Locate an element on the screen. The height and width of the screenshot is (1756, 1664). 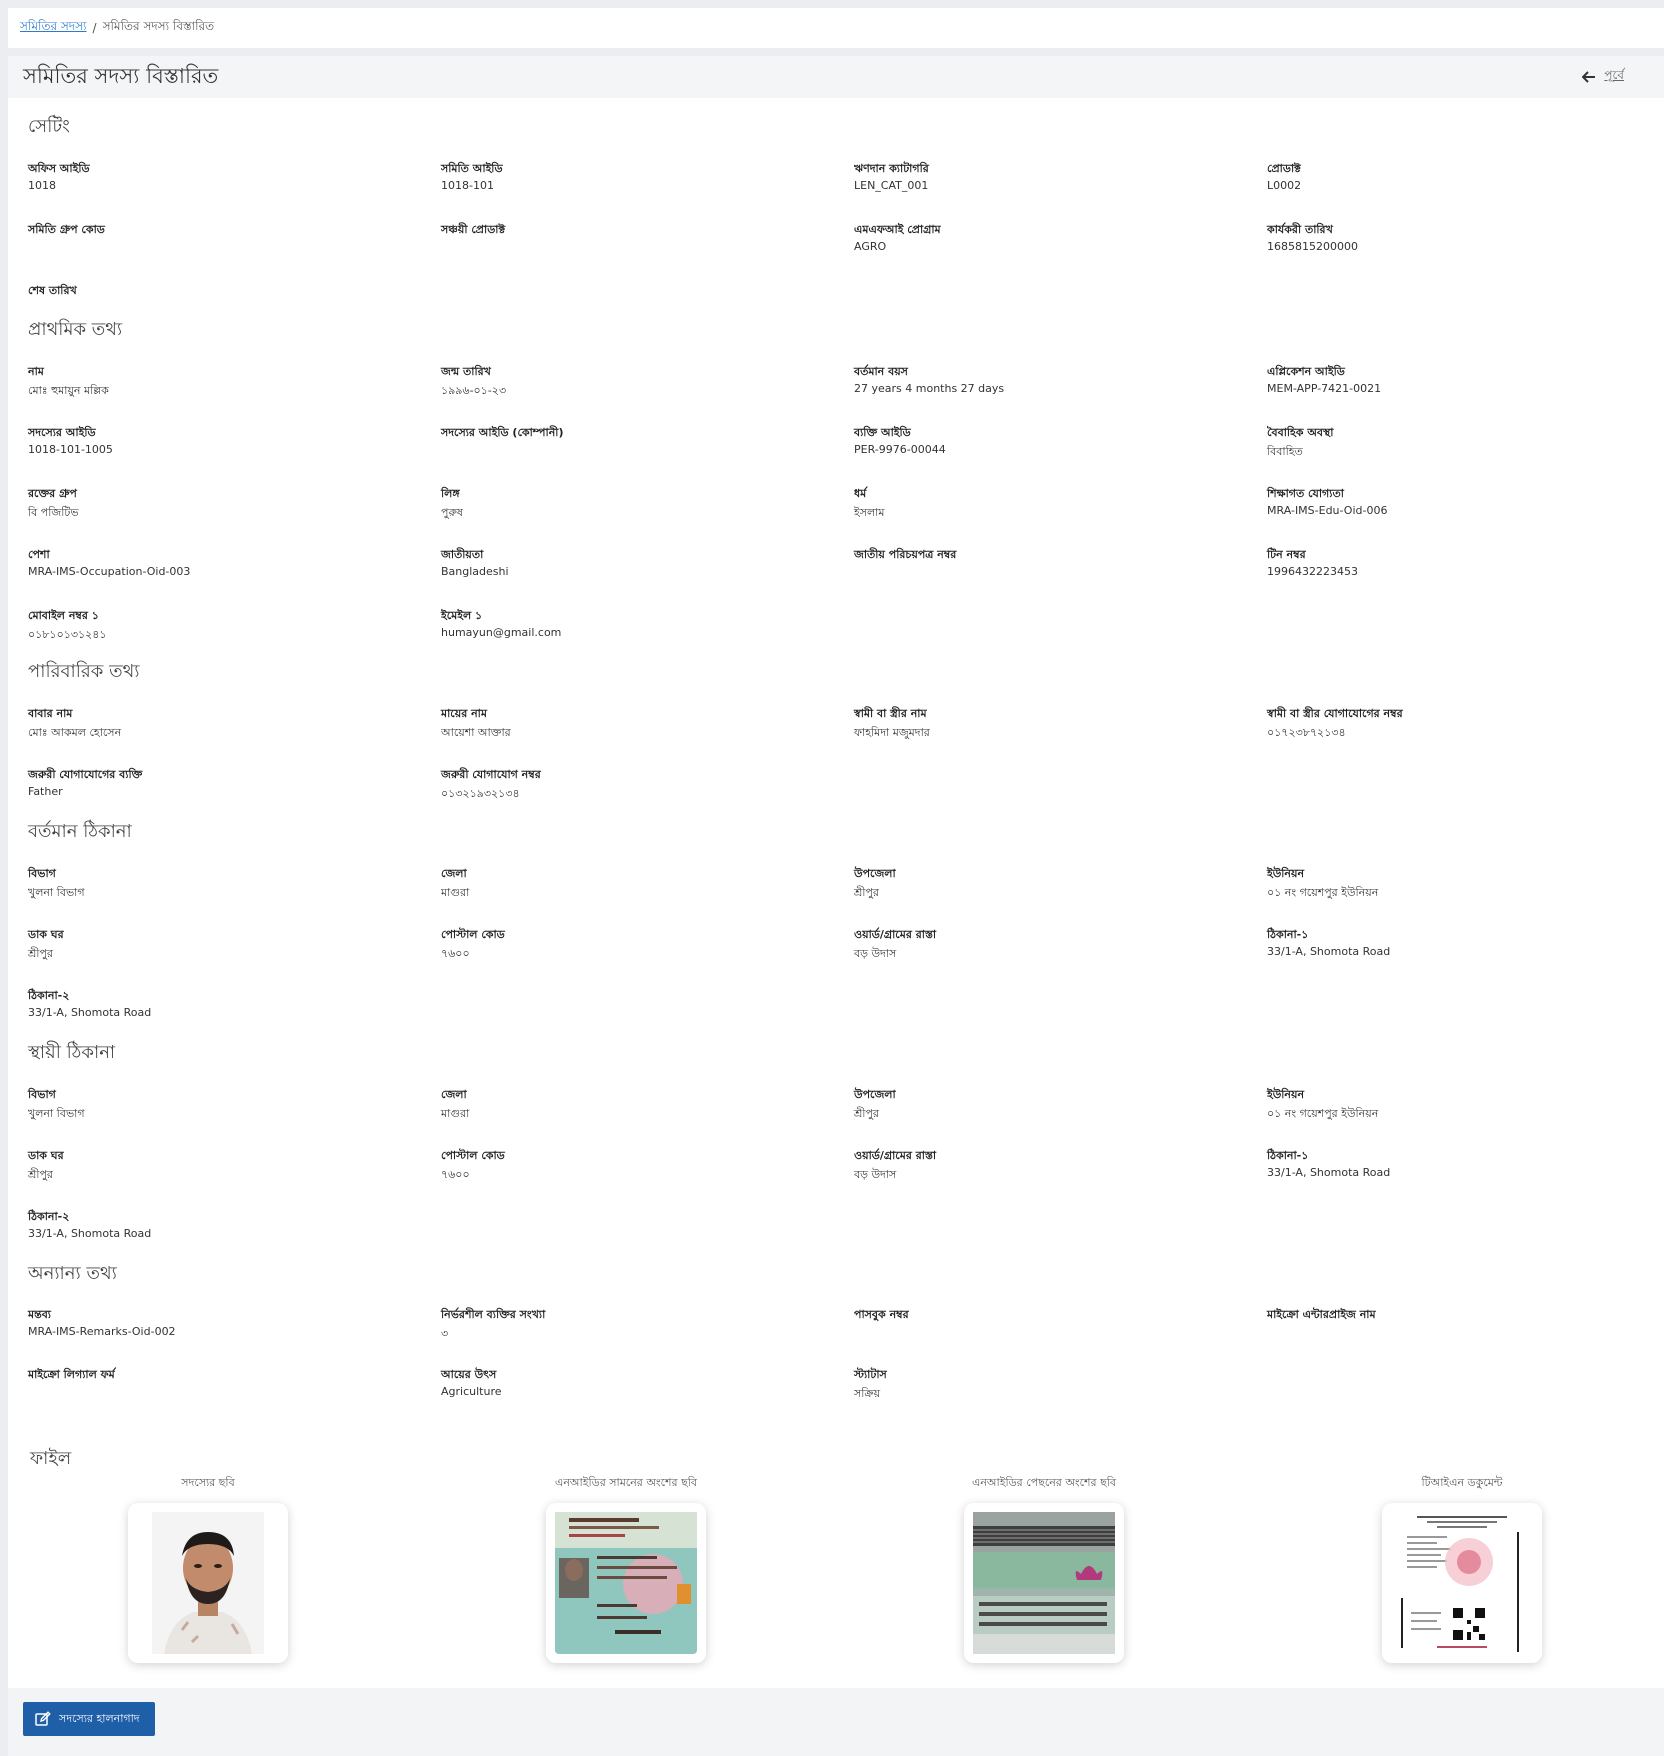
nid-back-icon is located at coordinates (1044, 1583).